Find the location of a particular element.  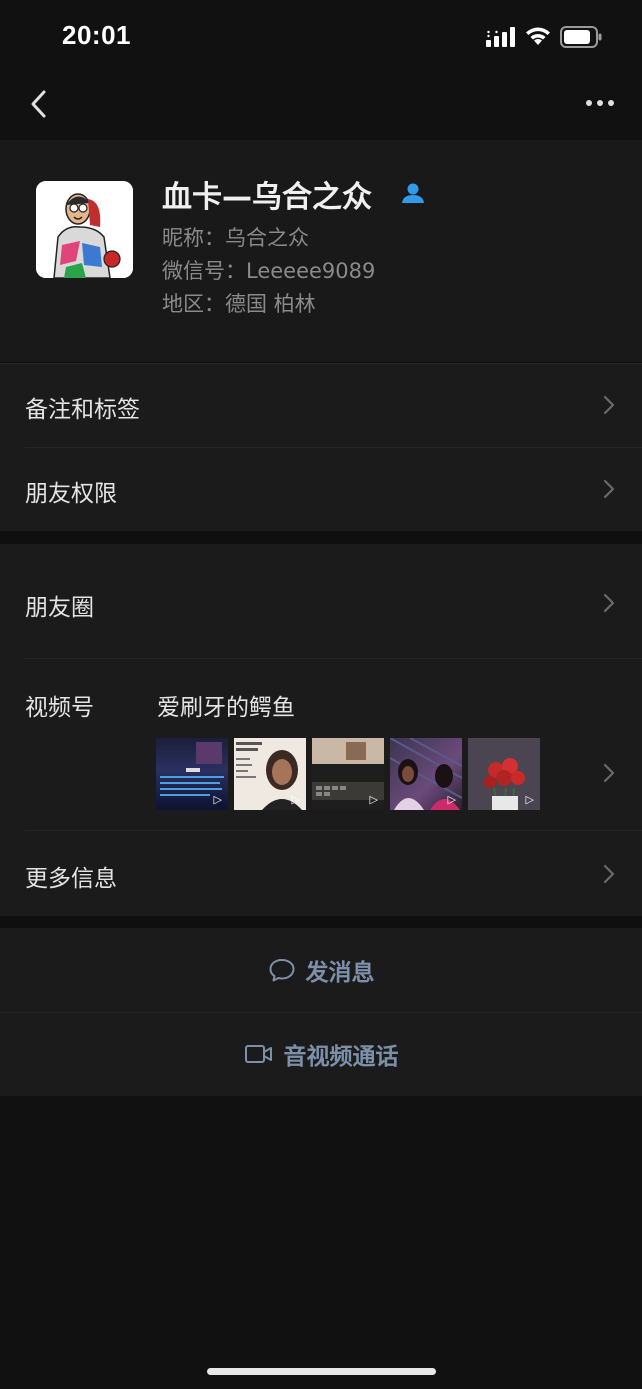

wechat-id-text: 微信号：Leeeee9089 is located at coordinates (269, 271).